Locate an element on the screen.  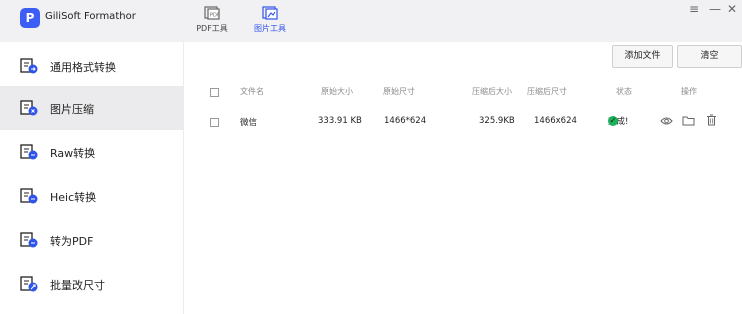
cell-filename: 微信 is located at coordinates (249, 123).